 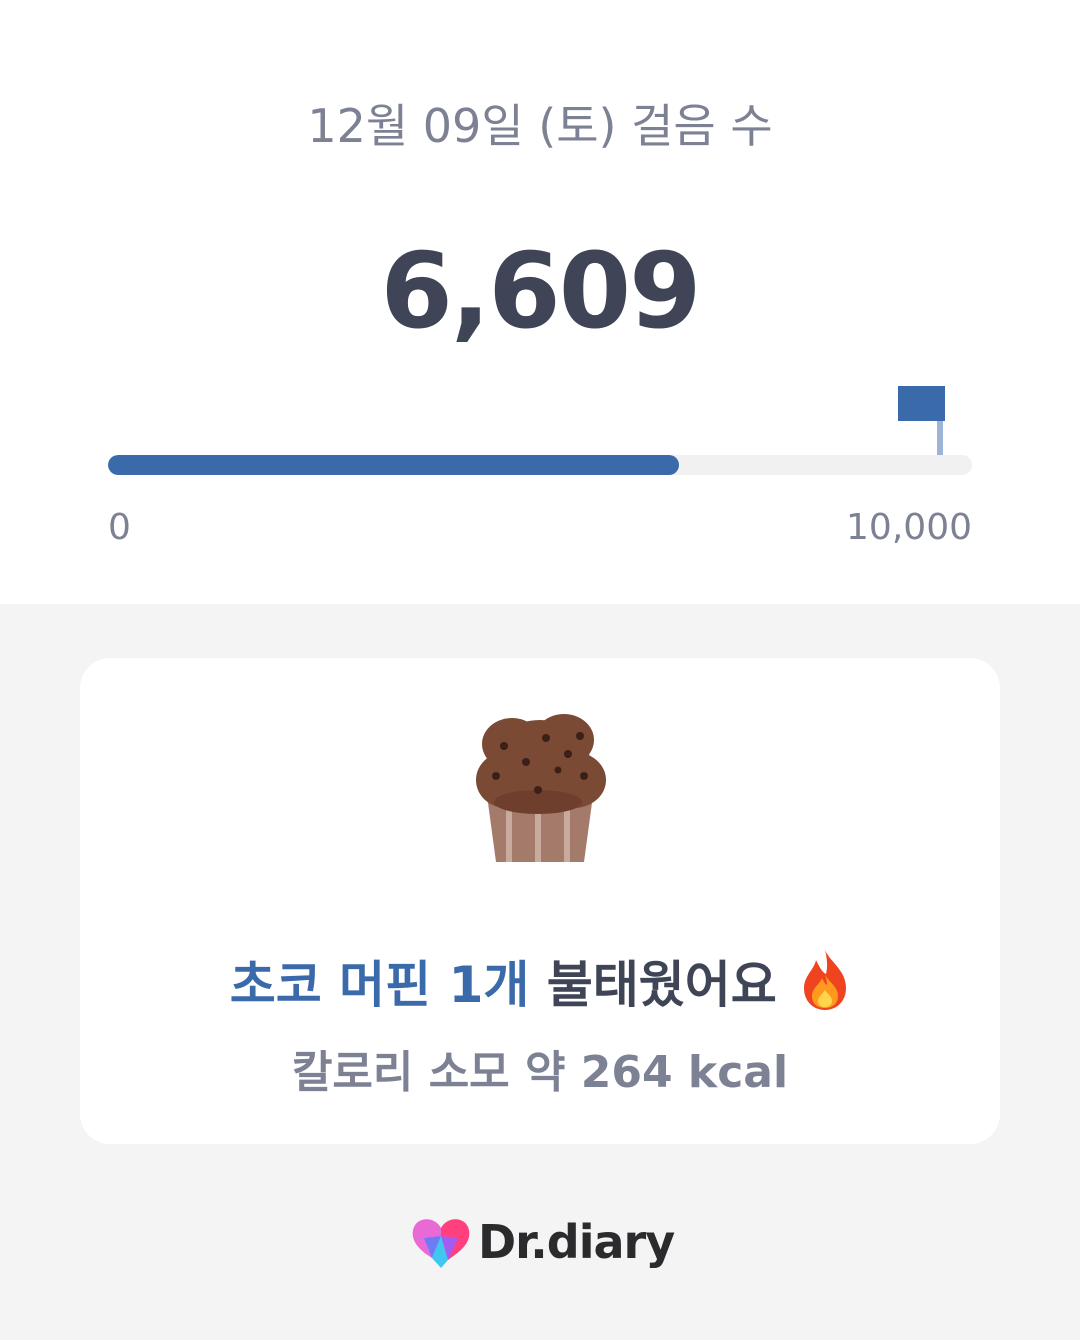 What do you see at coordinates (540, 983) in the screenshot?
I see `calorie-headline: 초코 머핀 1개 불태웠어요` at bounding box center [540, 983].